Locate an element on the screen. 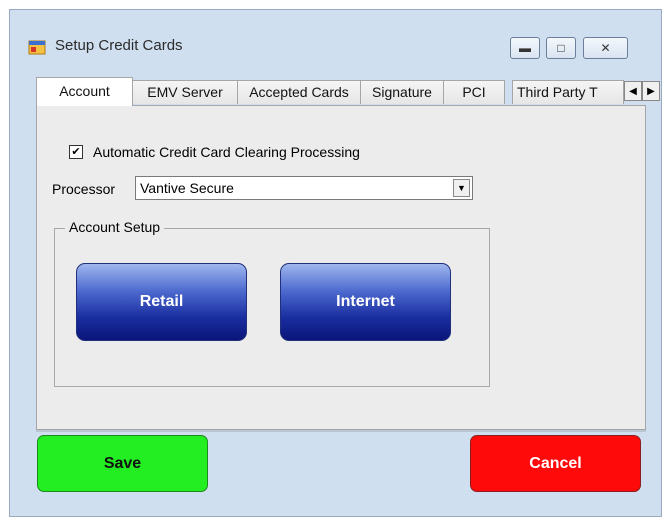  close-icon: ✕ is located at coordinates (605, 48).